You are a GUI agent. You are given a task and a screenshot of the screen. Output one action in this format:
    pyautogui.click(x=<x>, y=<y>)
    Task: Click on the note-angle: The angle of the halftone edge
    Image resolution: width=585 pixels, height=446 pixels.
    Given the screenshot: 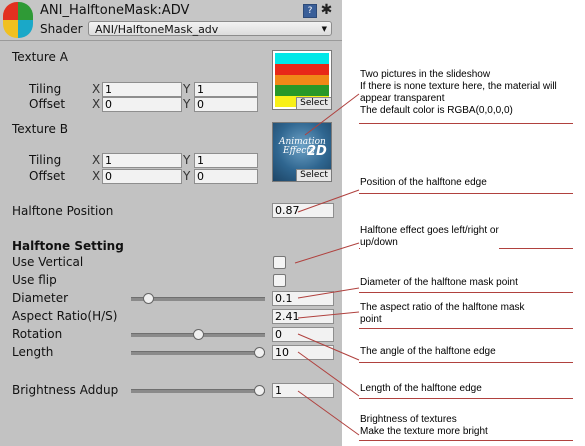 What is the action you would take?
    pyautogui.click(x=428, y=352)
    